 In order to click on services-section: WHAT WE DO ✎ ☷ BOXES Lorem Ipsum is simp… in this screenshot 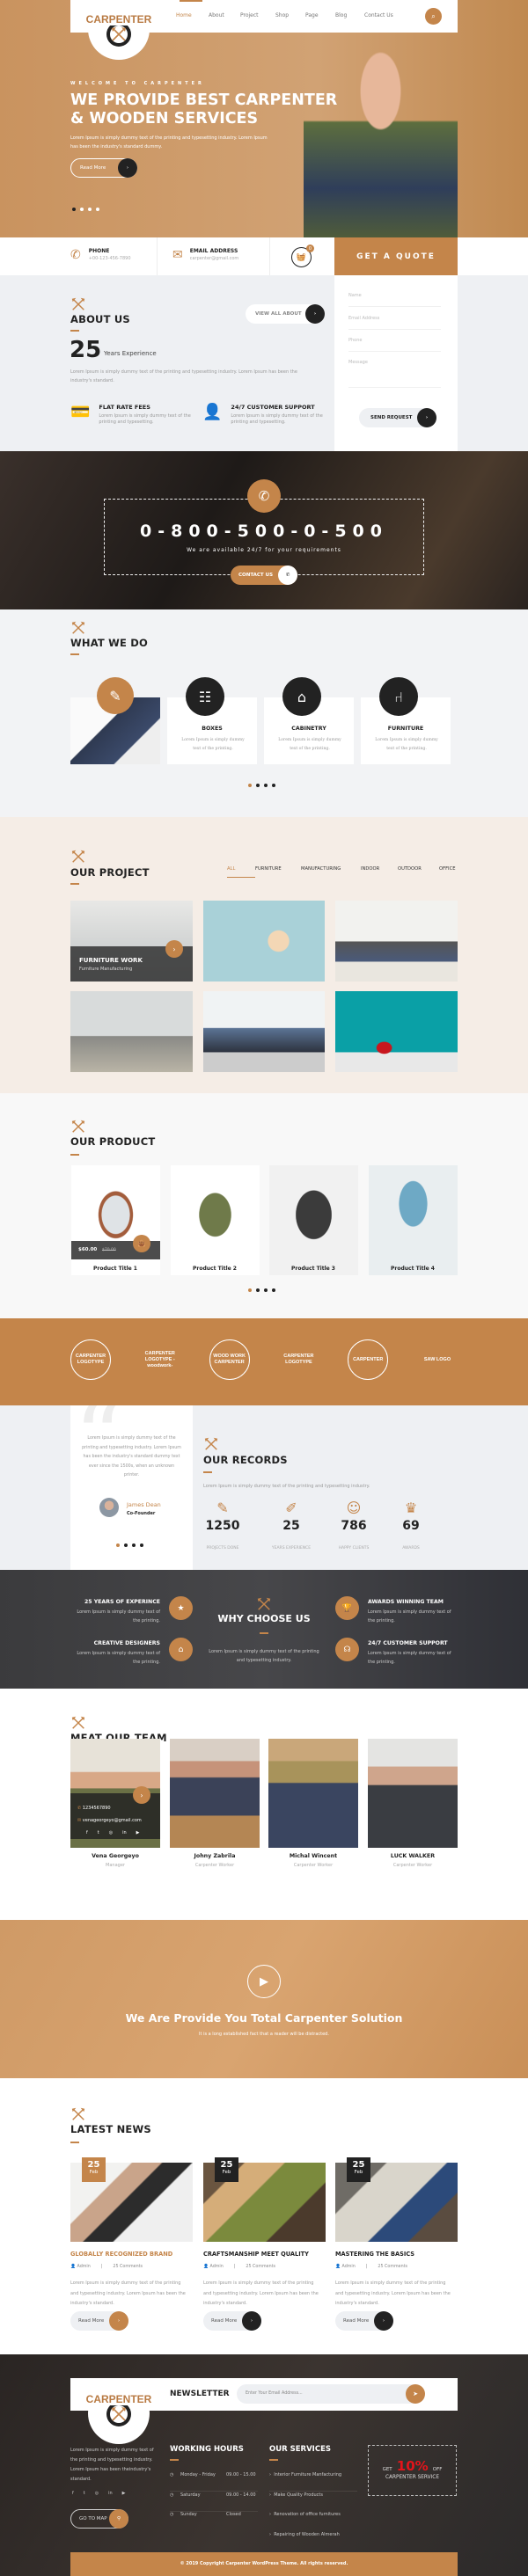, I will do `click(264, 713)`.